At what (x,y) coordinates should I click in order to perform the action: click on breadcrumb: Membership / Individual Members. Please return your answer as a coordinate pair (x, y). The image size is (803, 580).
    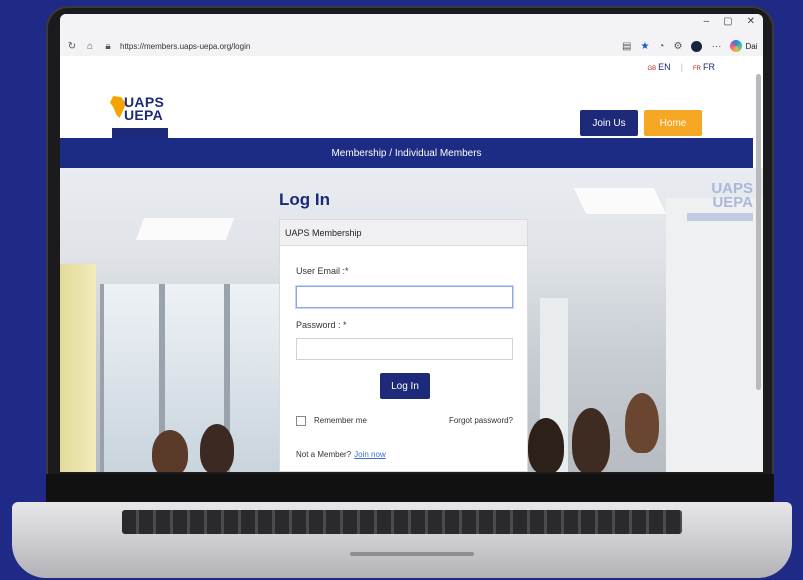
    Looking at the image, I should click on (406, 153).